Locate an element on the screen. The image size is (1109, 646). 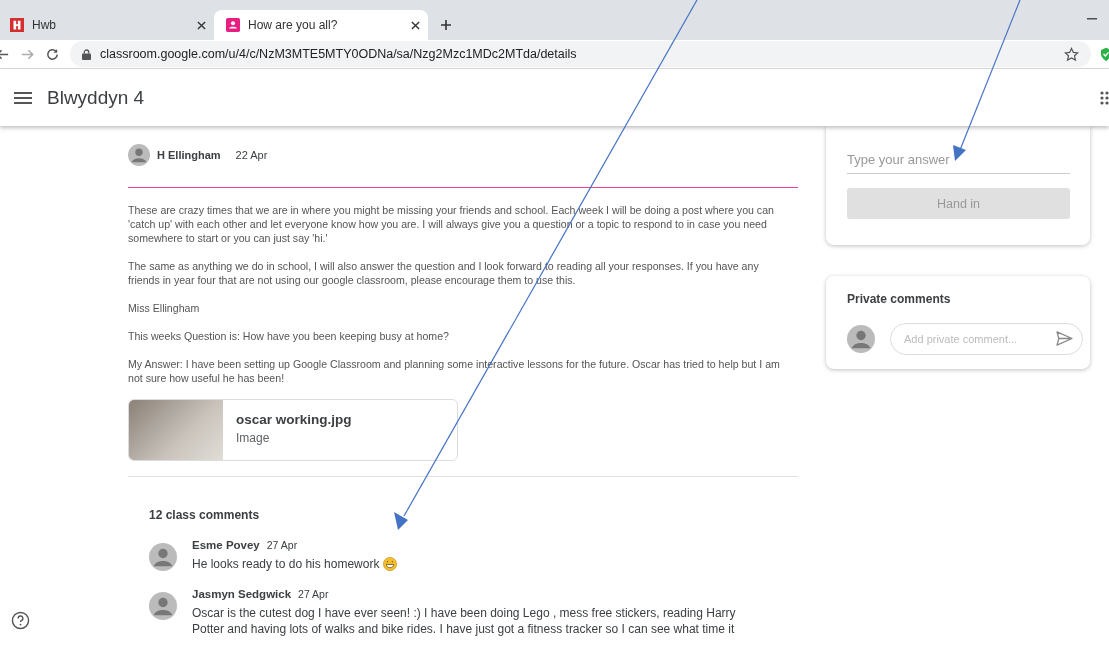
shield-icon is located at coordinates (1105, 54).